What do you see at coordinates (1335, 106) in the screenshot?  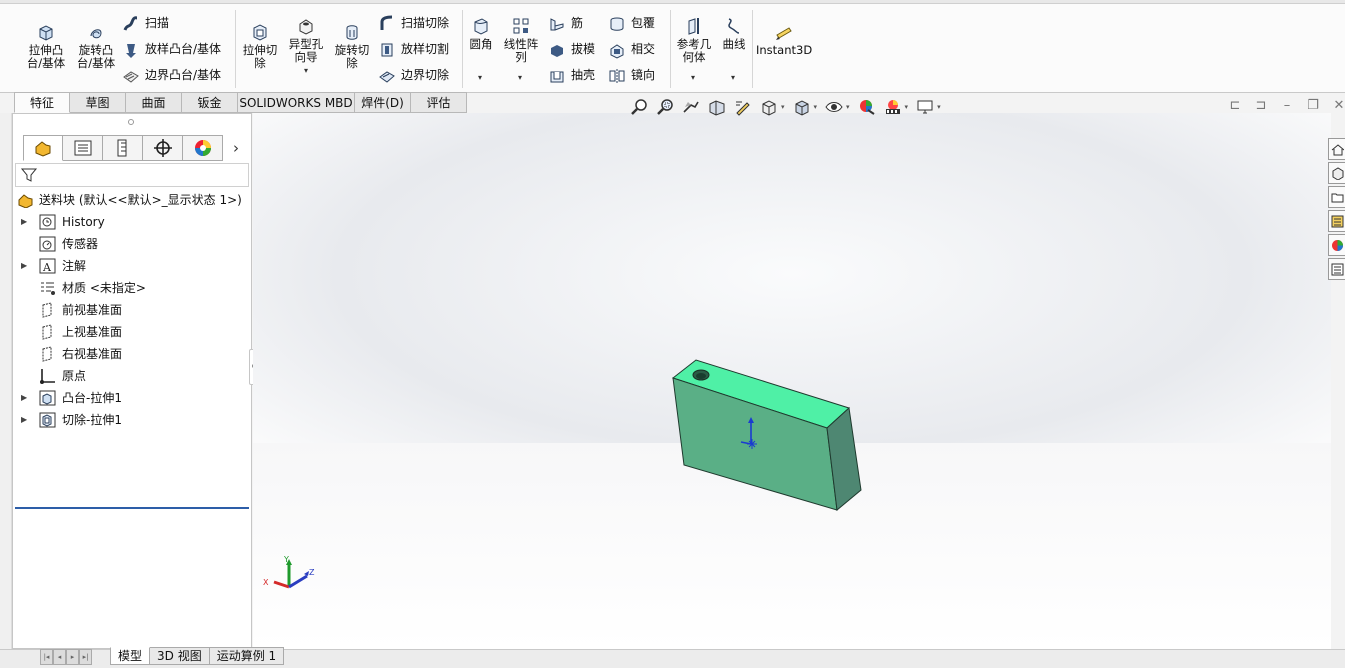 I see `close-icon: ✕` at bounding box center [1335, 106].